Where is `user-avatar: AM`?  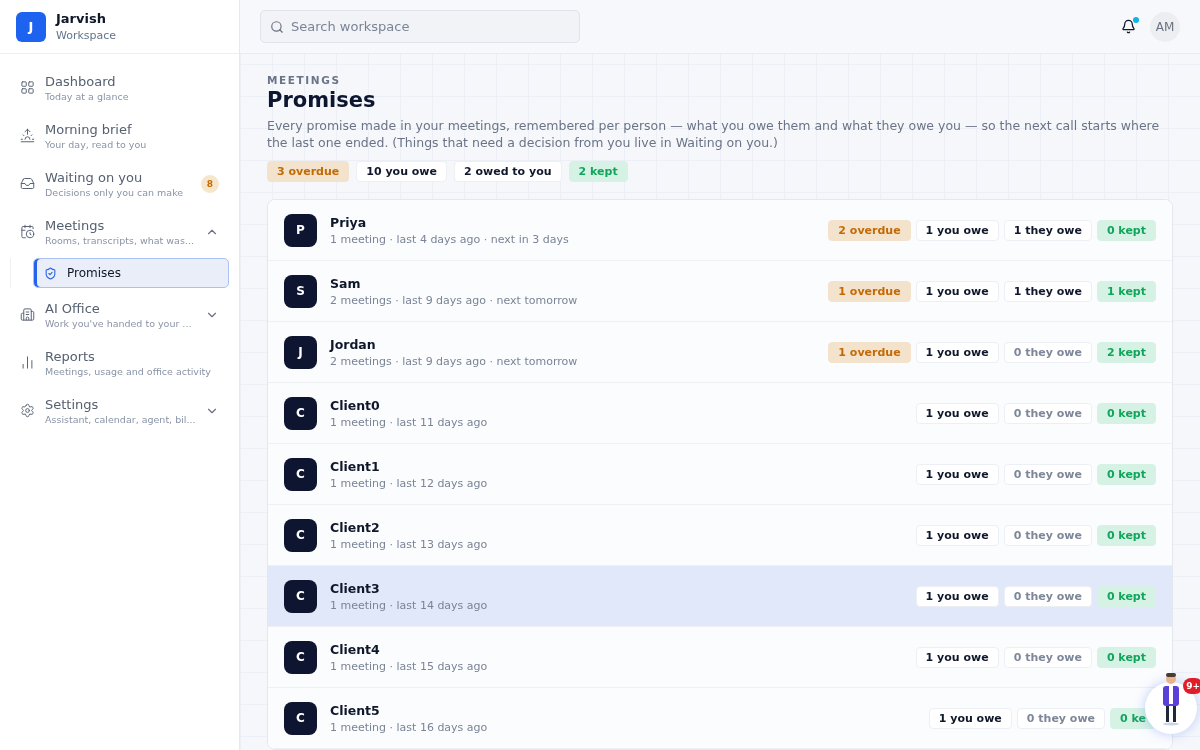
user-avatar: AM is located at coordinates (1165, 26).